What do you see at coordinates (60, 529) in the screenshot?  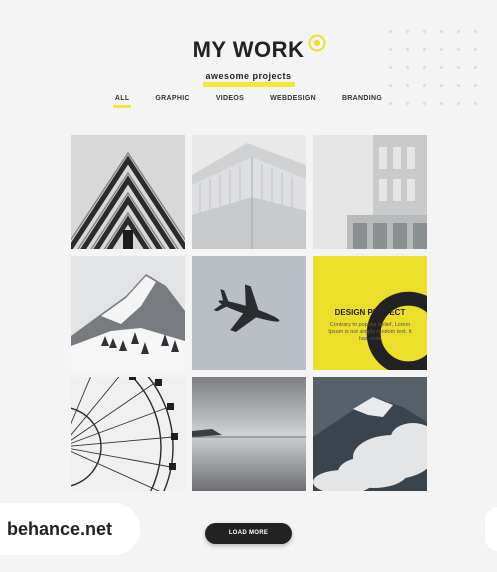 I see `watermark-text: behance.net` at bounding box center [60, 529].